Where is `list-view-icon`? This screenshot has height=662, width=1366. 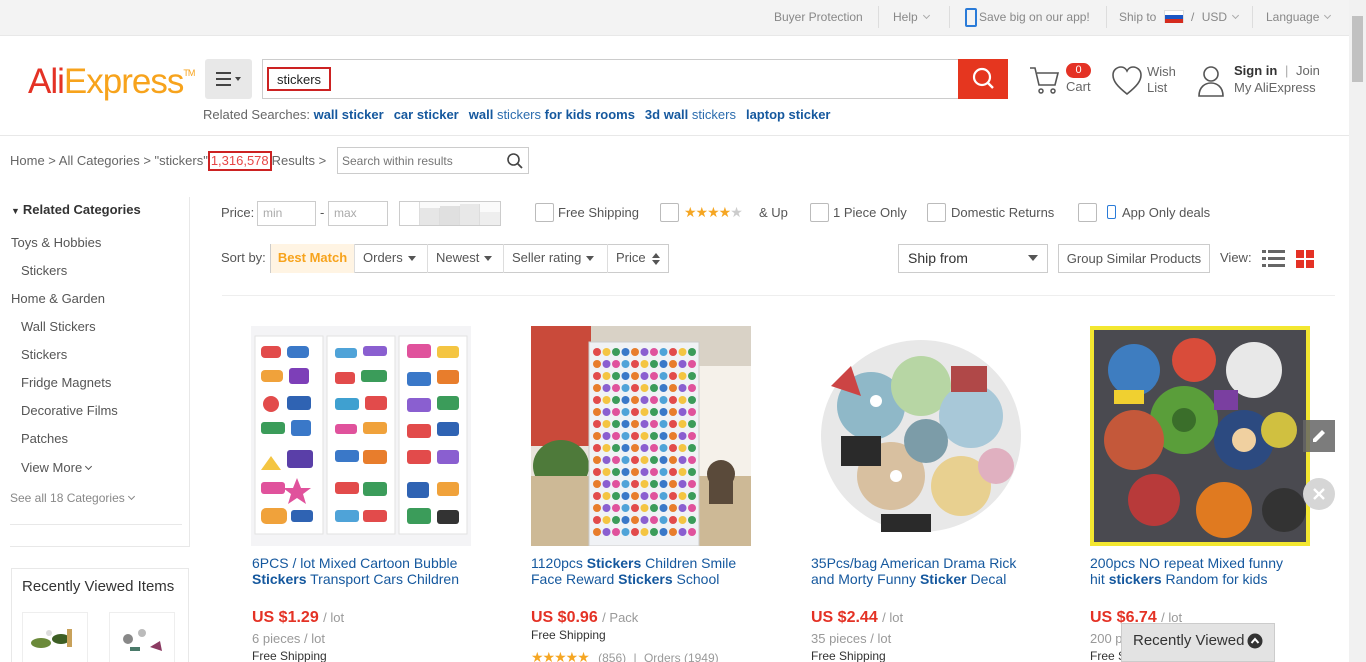
list-view-icon is located at coordinates (1273, 258).